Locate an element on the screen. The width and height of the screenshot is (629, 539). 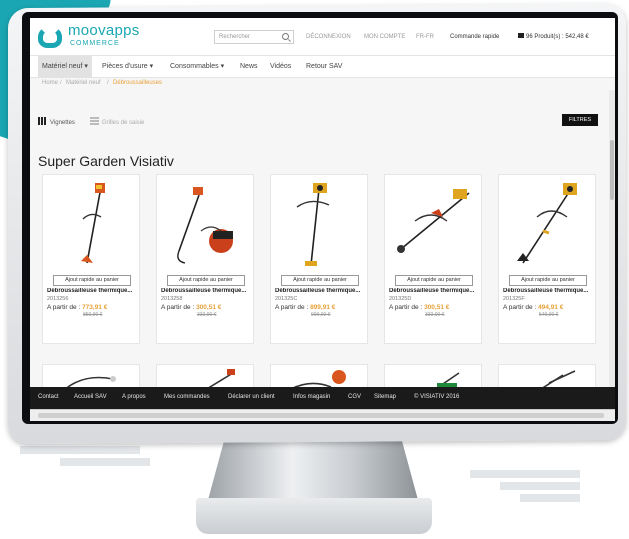
breadcrumb-current: Débroussailleuses is located at coordinates (138, 83).